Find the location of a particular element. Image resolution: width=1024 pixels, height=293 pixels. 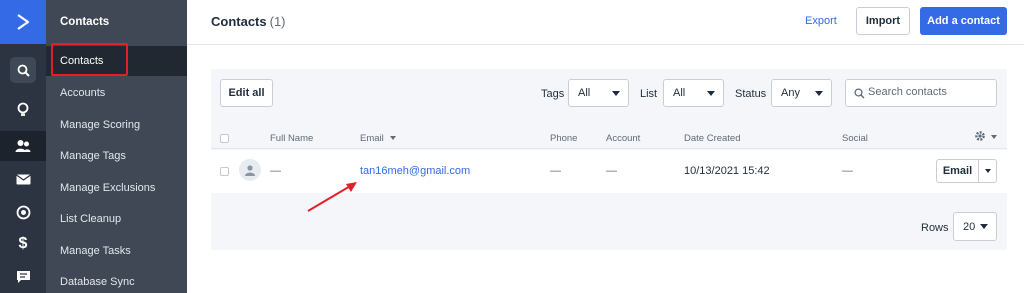

subnav-item-accounts: Accounts is located at coordinates (116, 93).